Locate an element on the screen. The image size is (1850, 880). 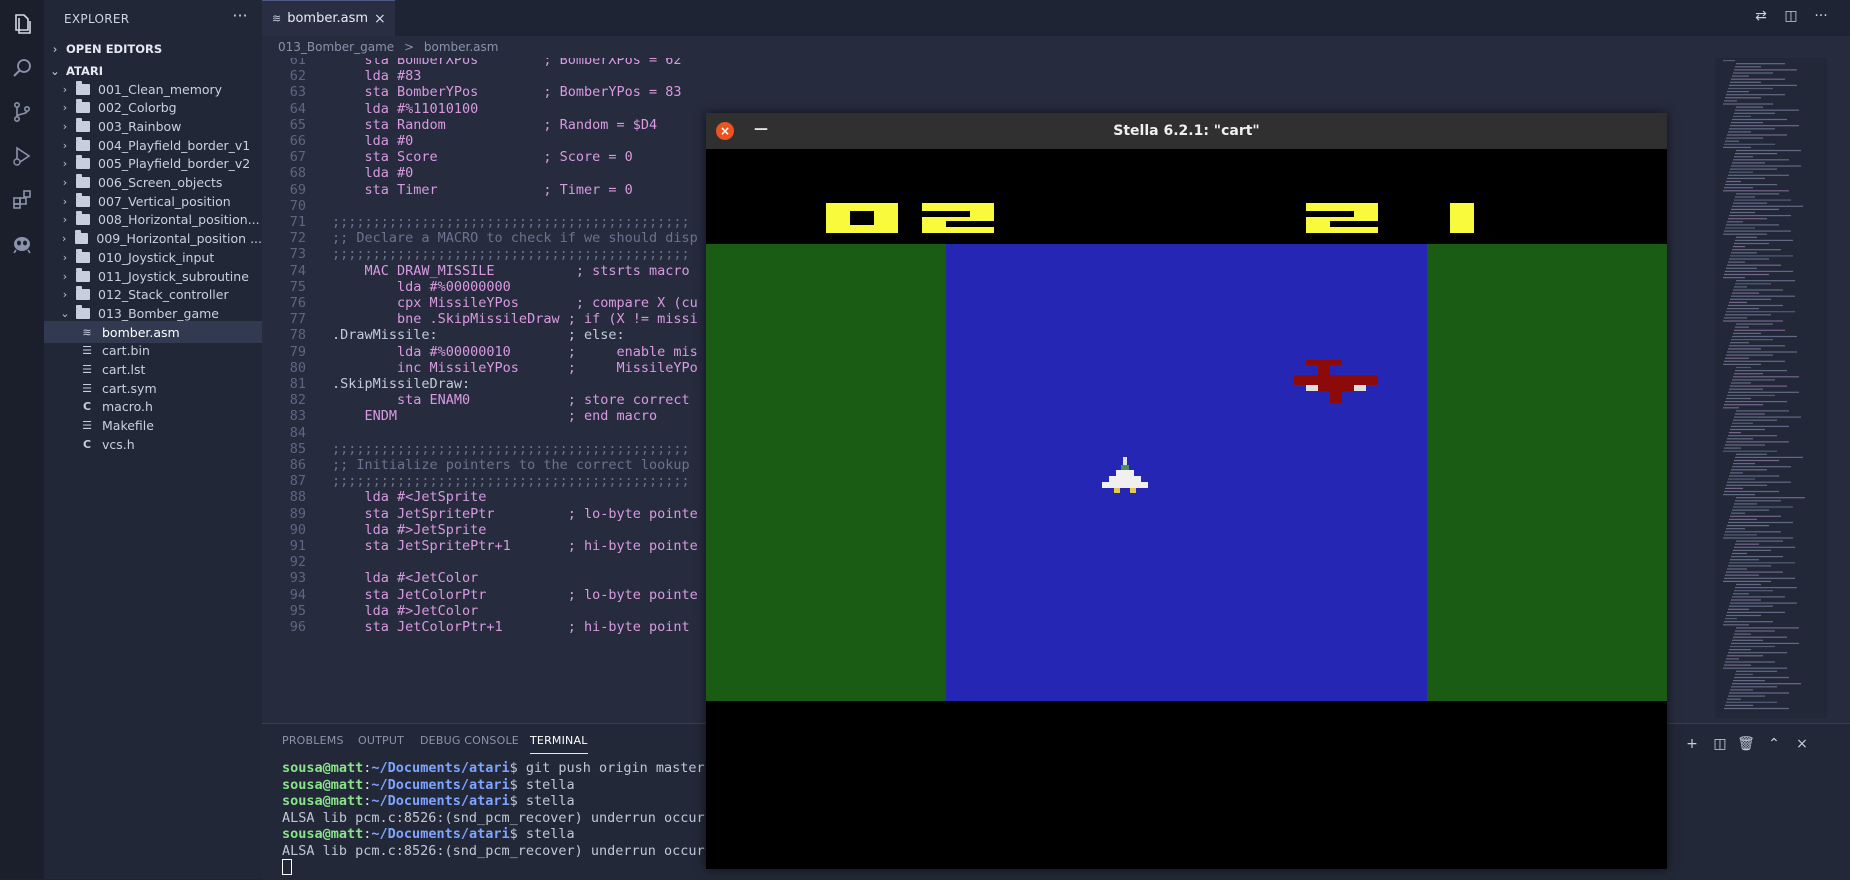
chevron-down-icon: ⌄ is located at coordinates (65, 313).